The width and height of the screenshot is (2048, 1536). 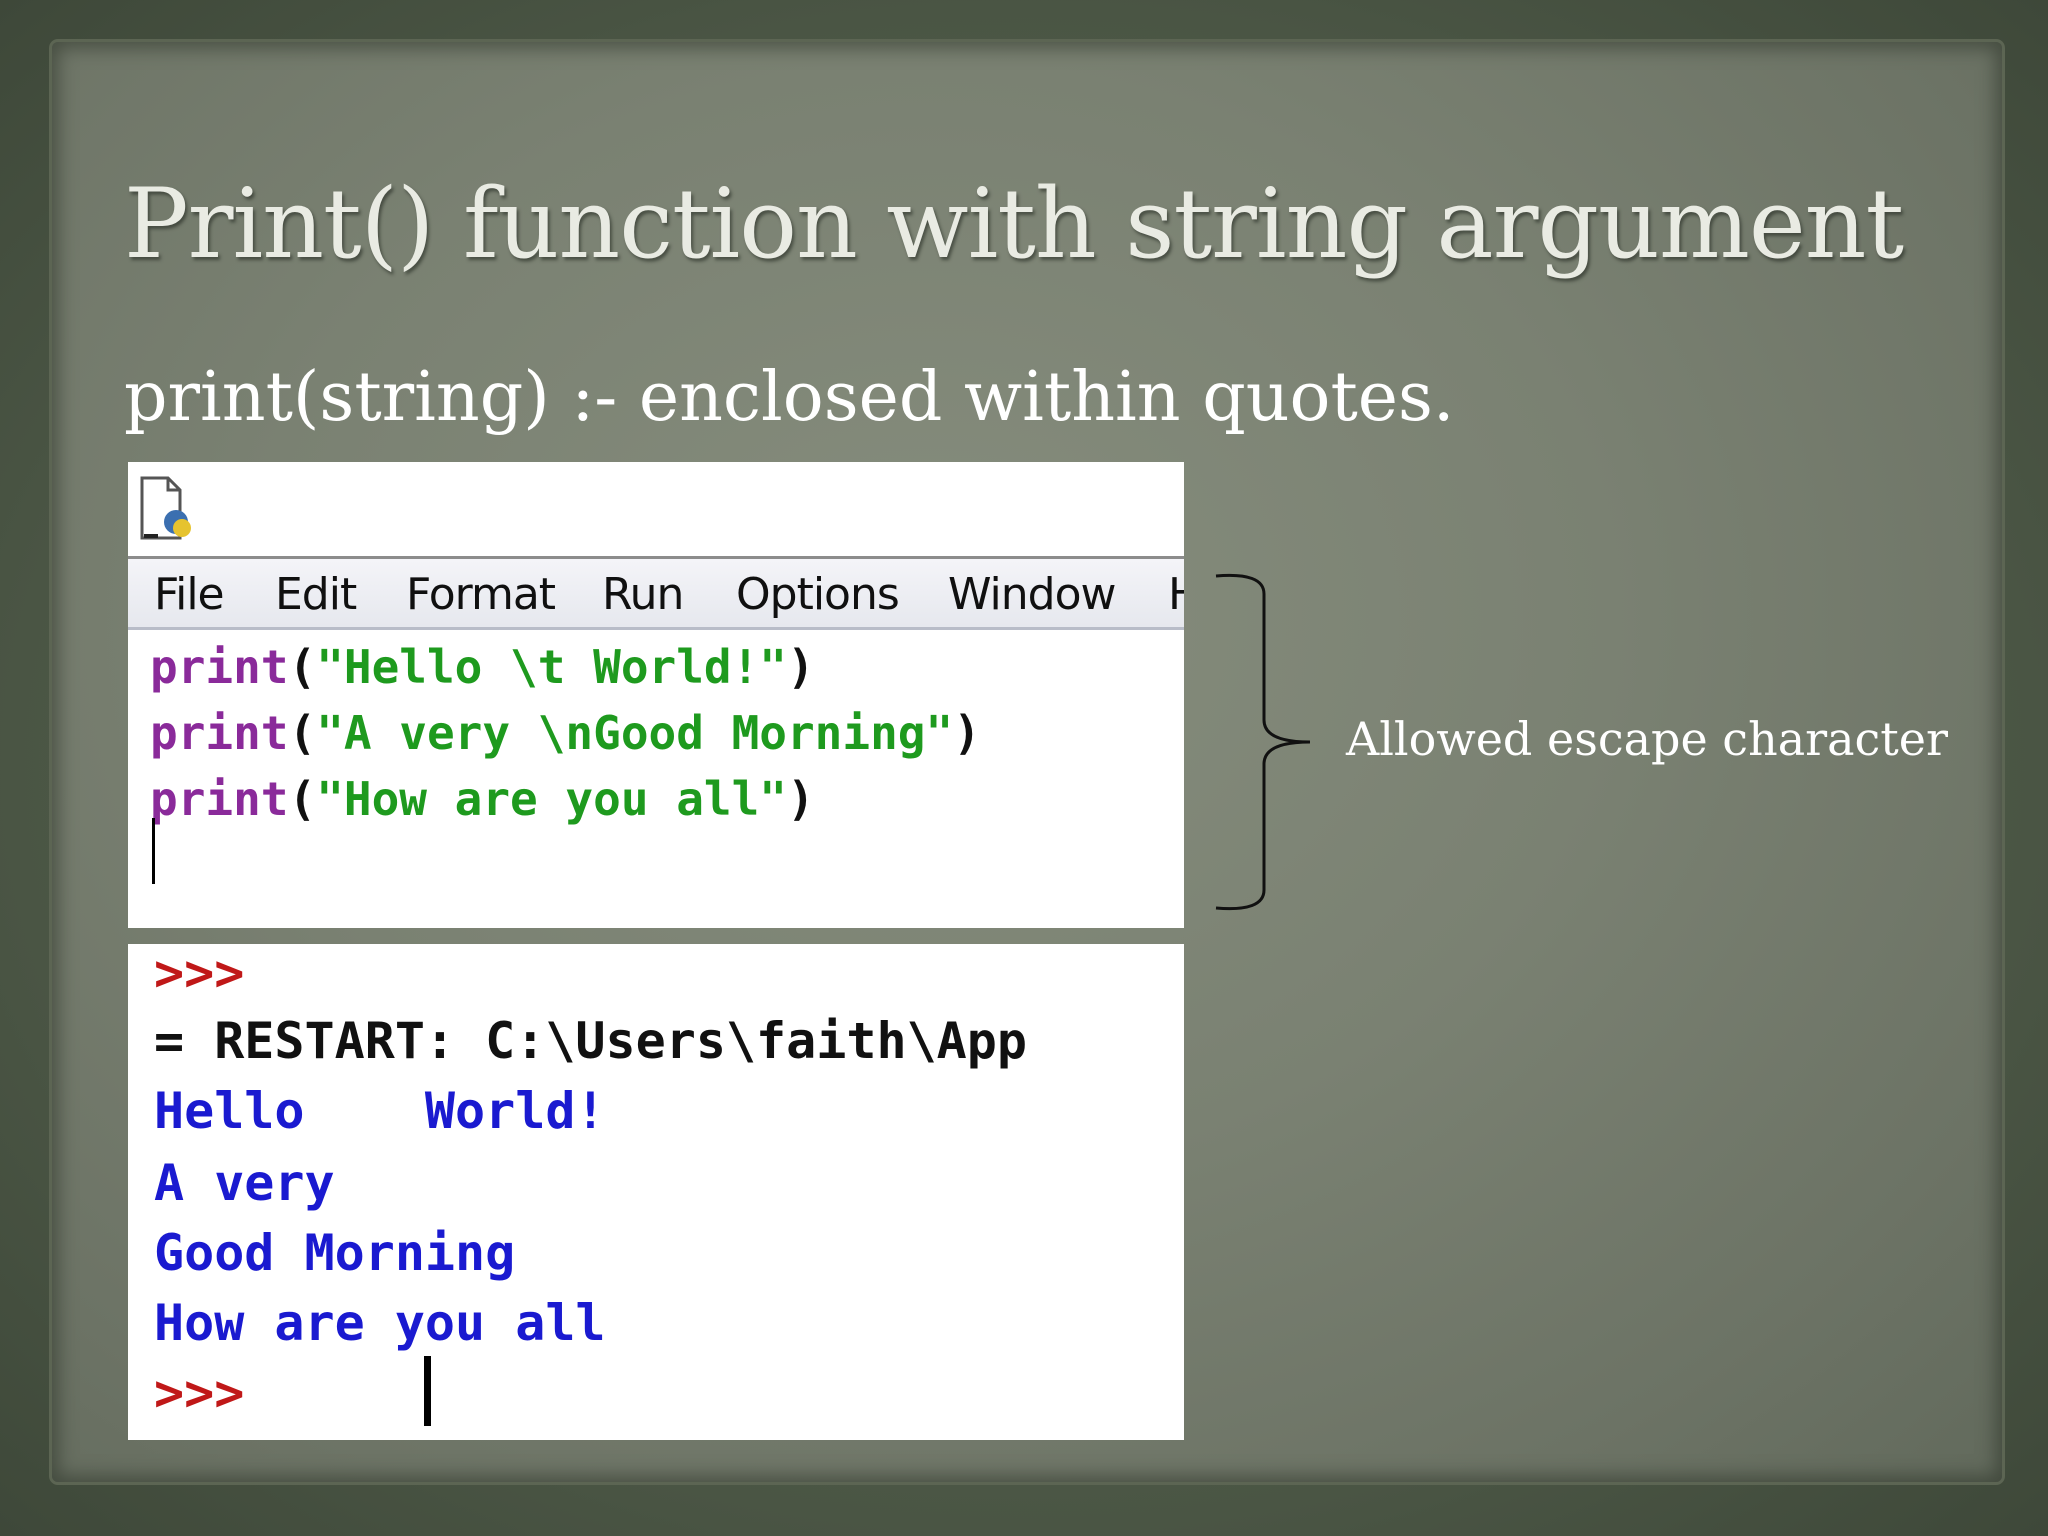 What do you see at coordinates (1032, 594) in the screenshot?
I see `menu-window: Window` at bounding box center [1032, 594].